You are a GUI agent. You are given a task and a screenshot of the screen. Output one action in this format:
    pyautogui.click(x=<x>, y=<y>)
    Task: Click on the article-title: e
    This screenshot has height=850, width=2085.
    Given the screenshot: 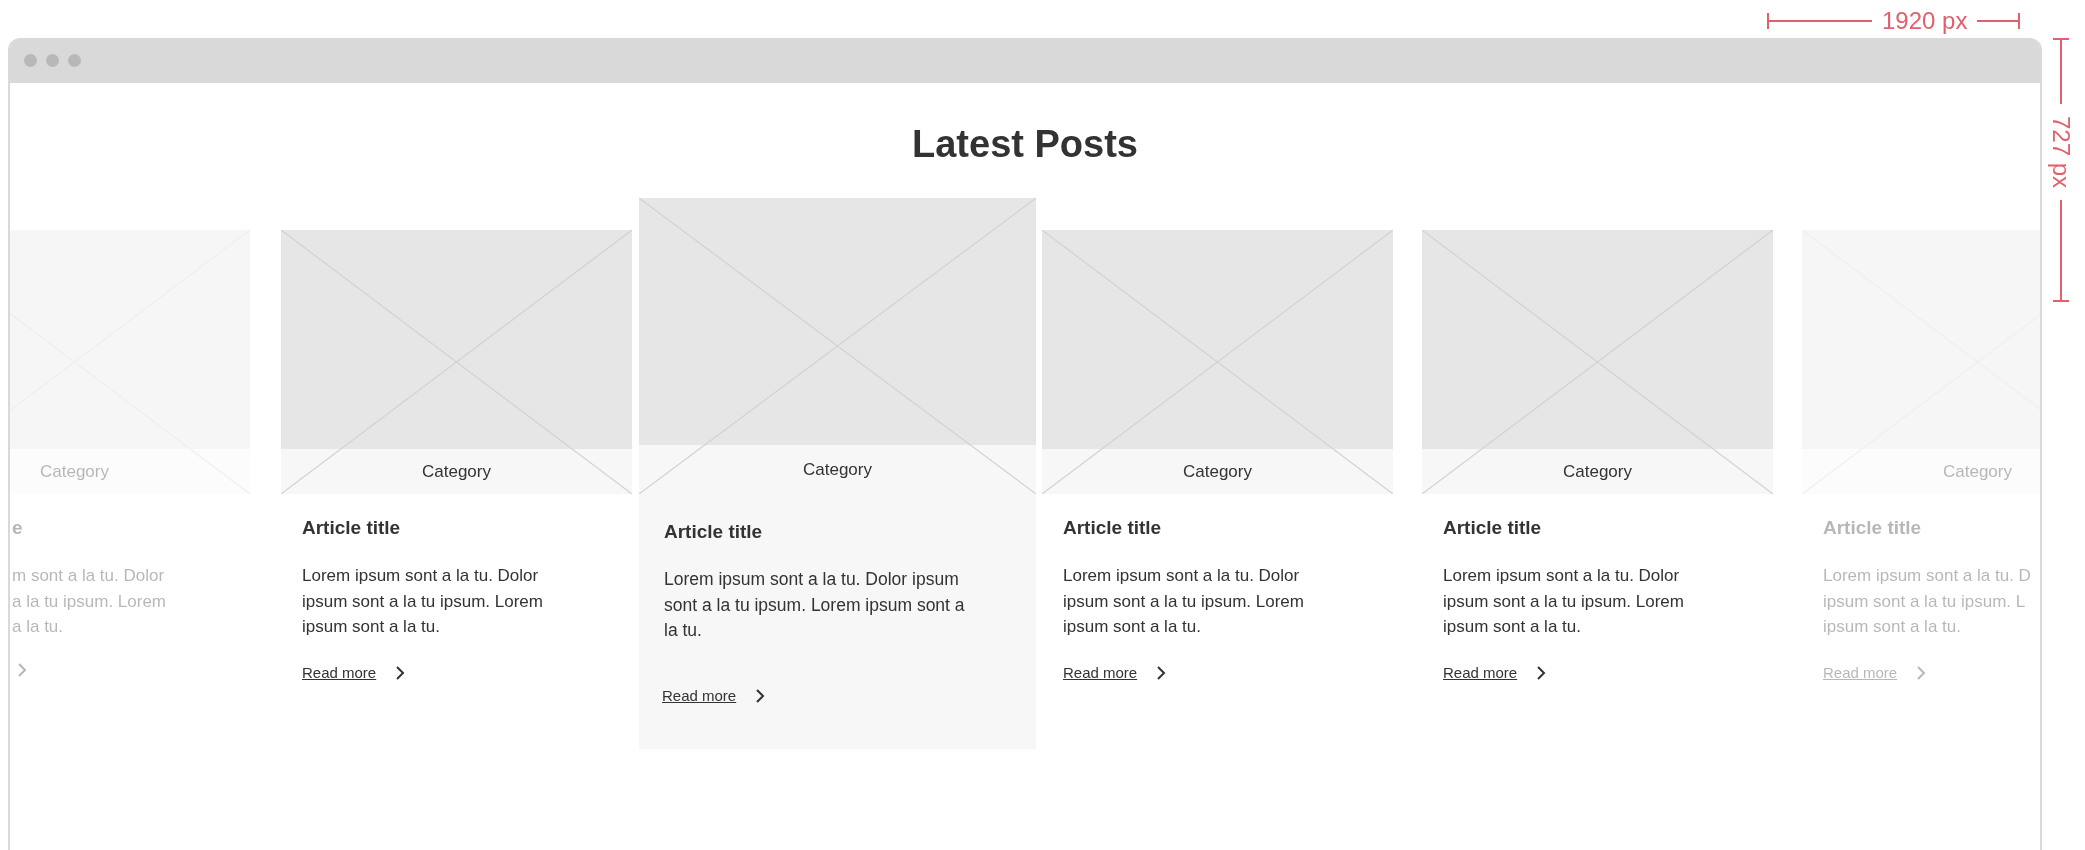 What is the action you would take?
    pyautogui.click(x=18, y=528)
    